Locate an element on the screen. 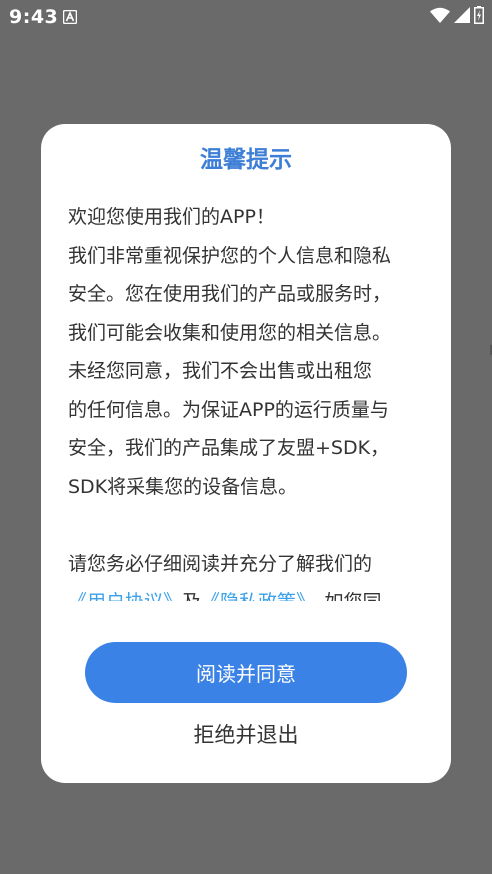  status-icons is located at coordinates (457, 17).